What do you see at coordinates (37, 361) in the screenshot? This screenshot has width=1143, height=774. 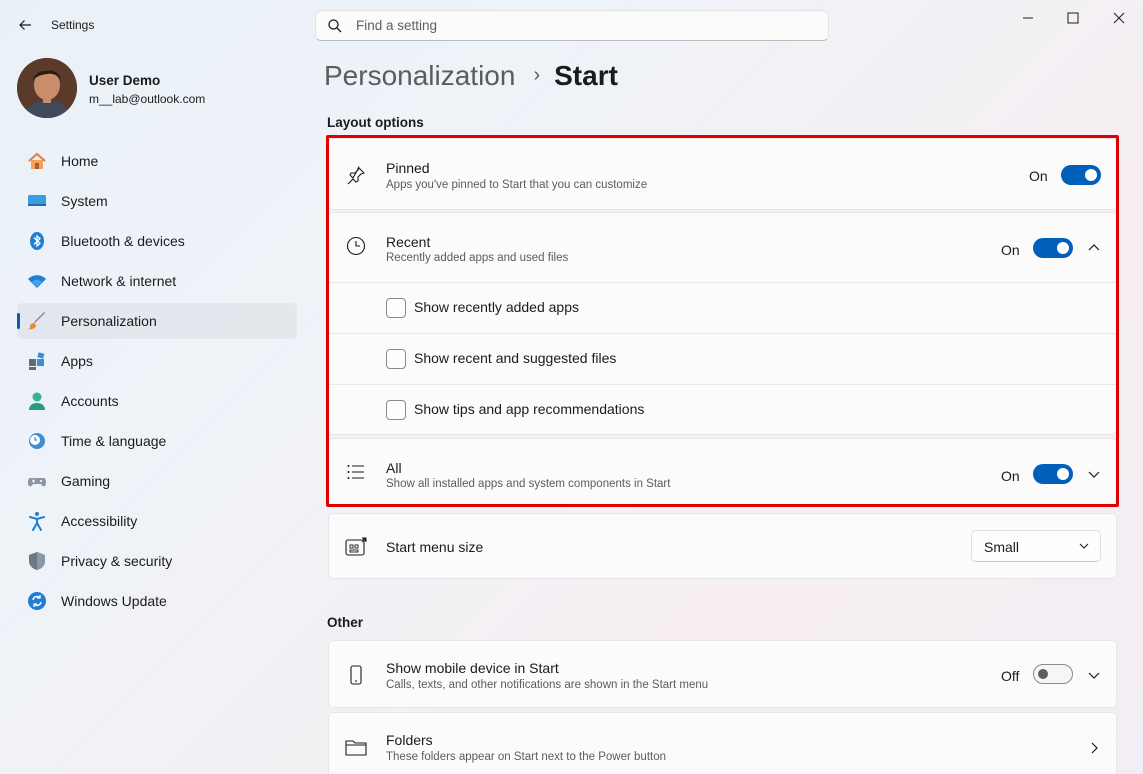 I see `apps-icon` at bounding box center [37, 361].